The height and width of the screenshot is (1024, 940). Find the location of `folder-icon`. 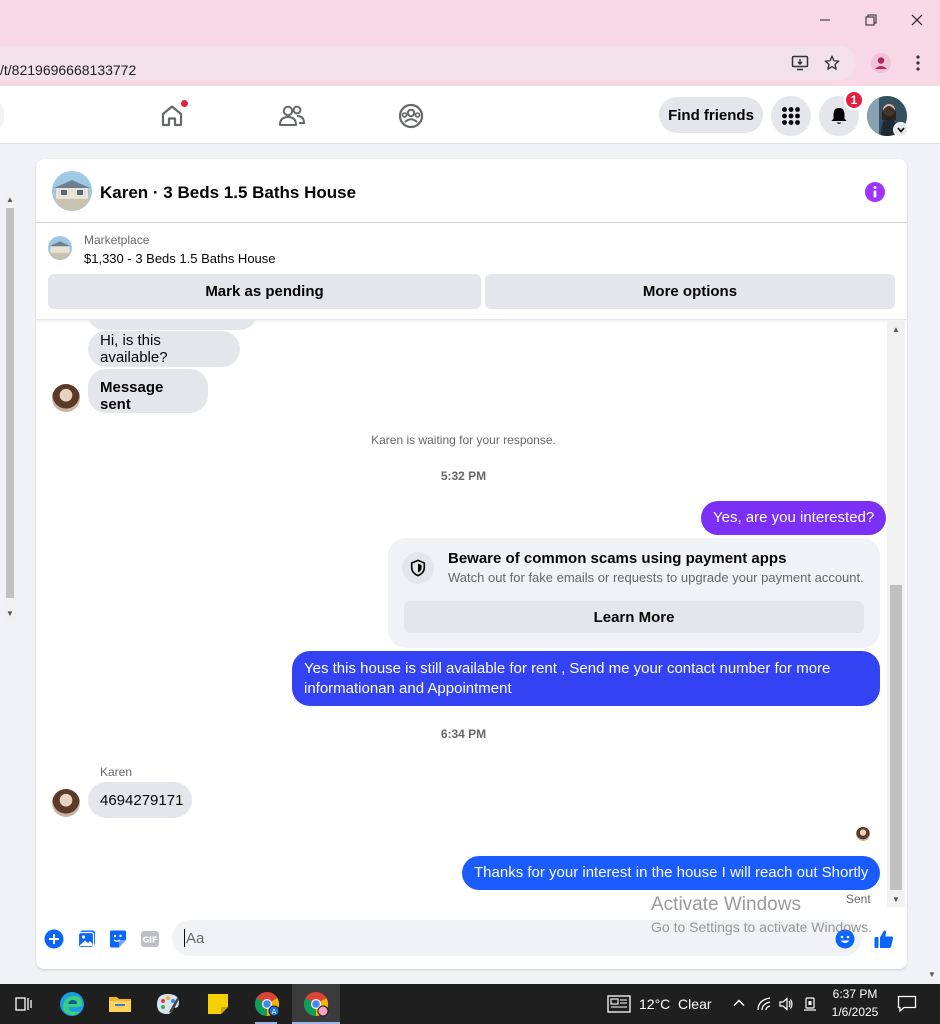

folder-icon is located at coordinates (120, 1004).